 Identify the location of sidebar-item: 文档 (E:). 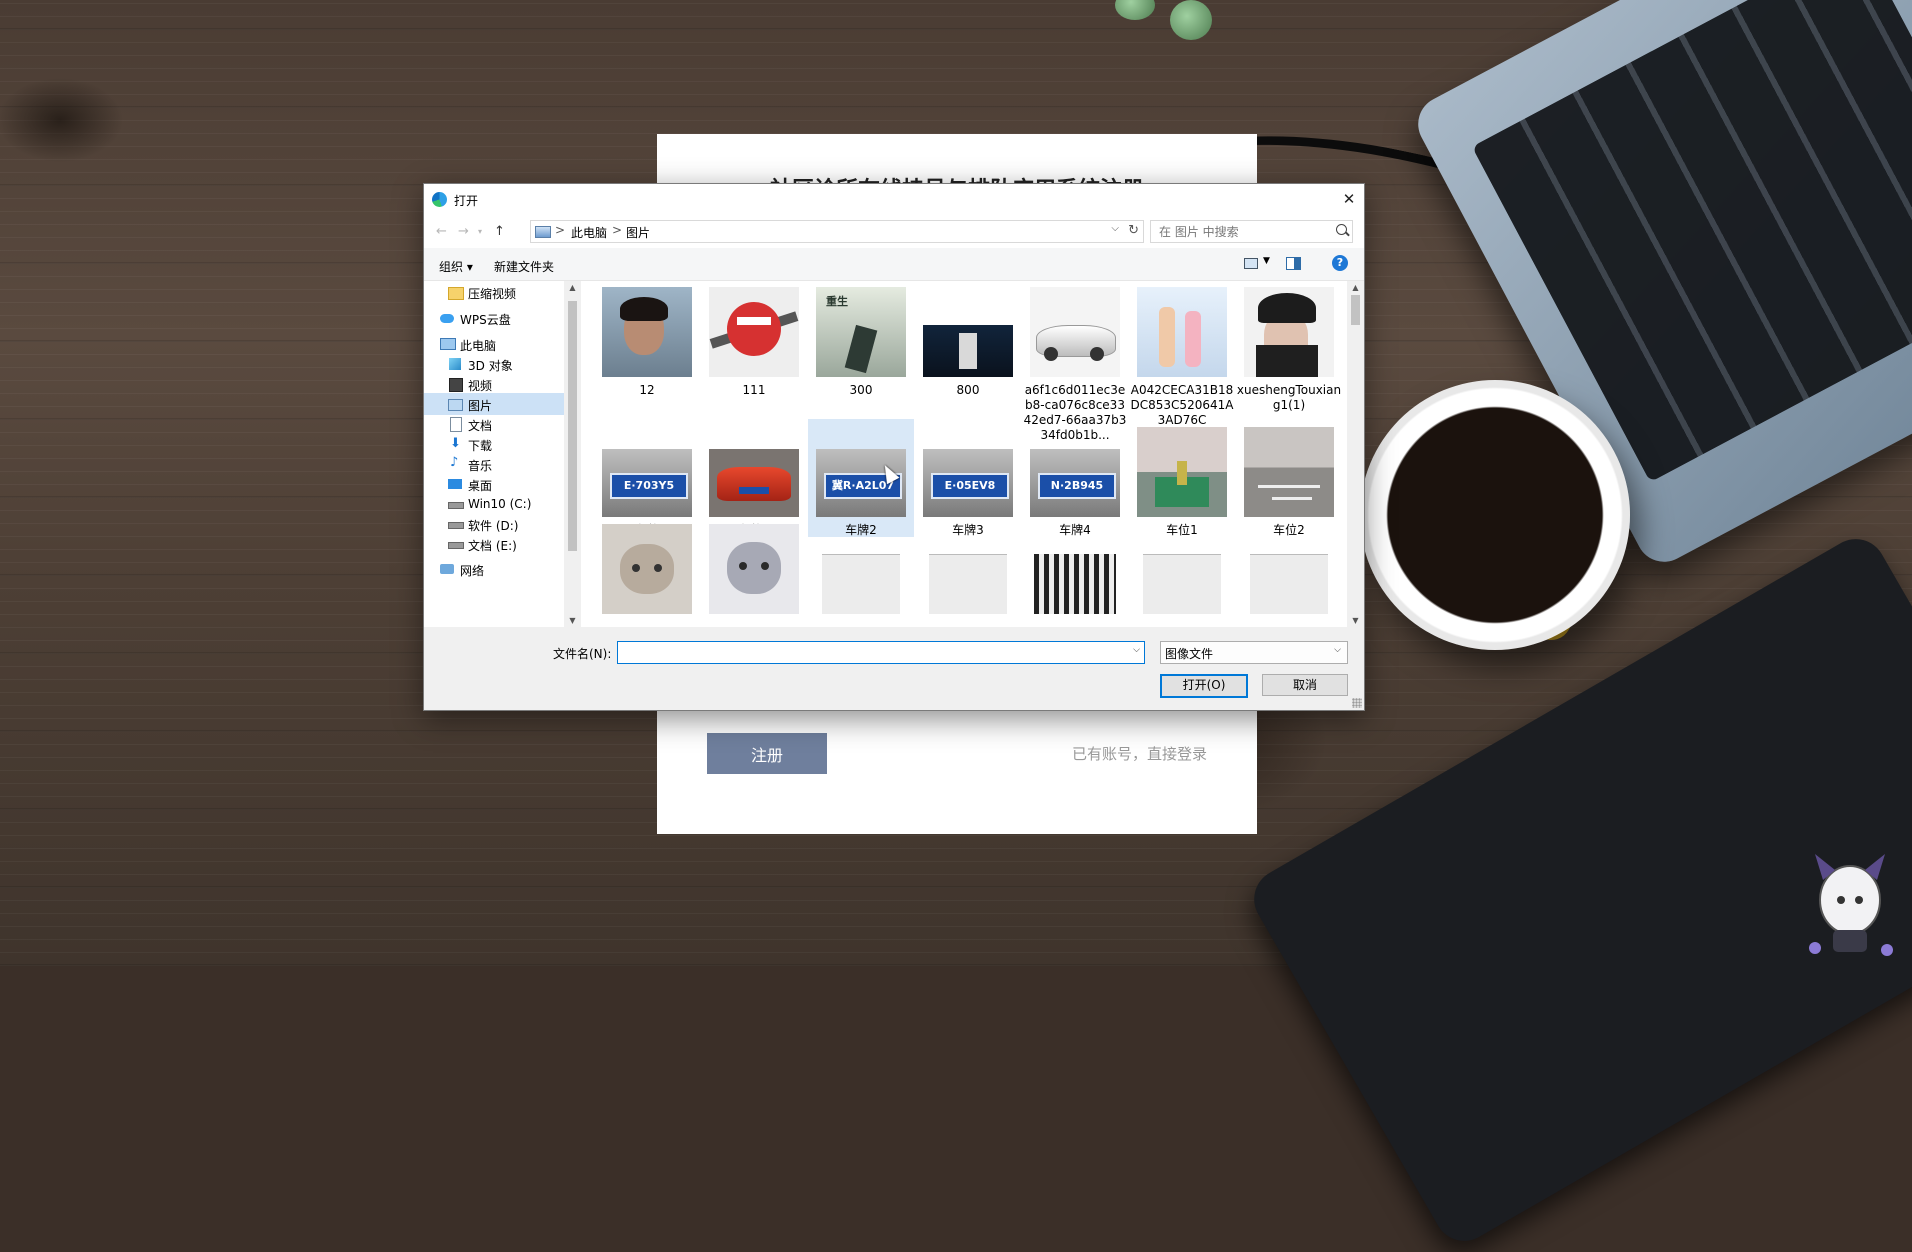
(494, 544).